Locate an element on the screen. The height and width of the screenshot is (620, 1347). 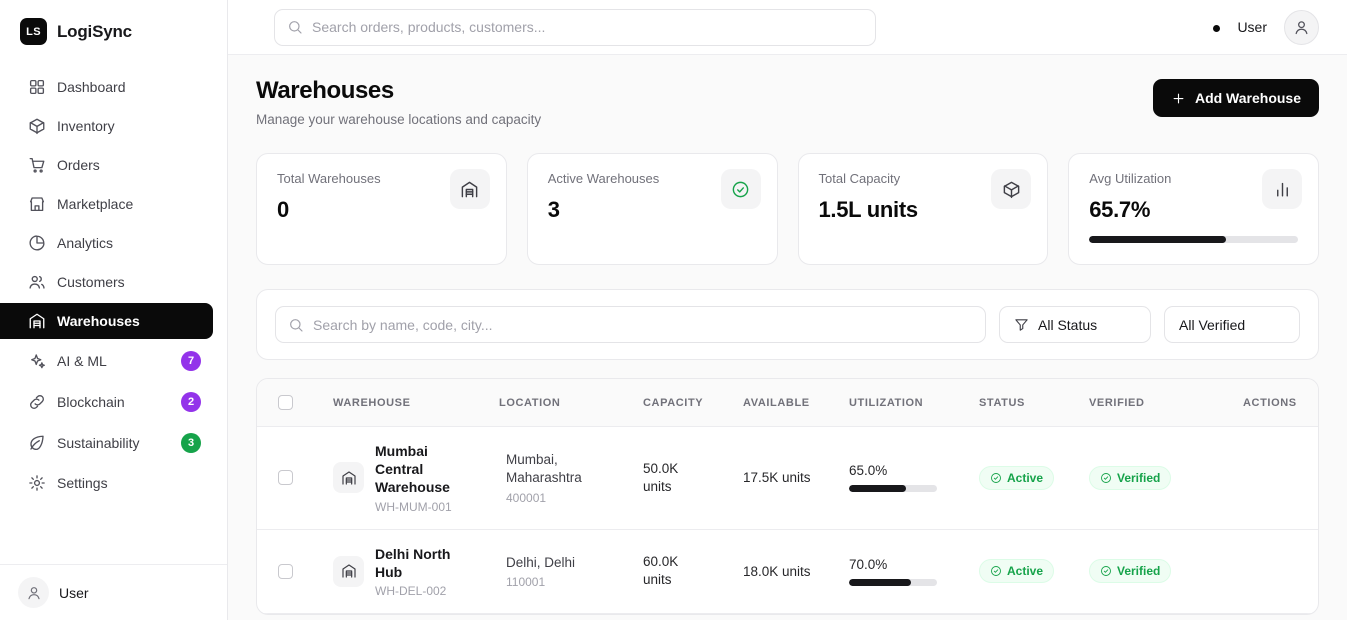
sidebar-item-warehouses: Warehouses is located at coordinates (106, 321).